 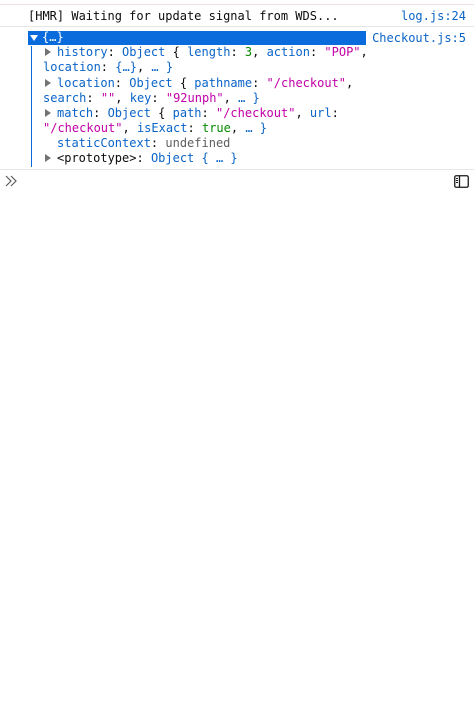 I want to click on source-link-checkout: Checkout.js:5, so click(x=419, y=38).